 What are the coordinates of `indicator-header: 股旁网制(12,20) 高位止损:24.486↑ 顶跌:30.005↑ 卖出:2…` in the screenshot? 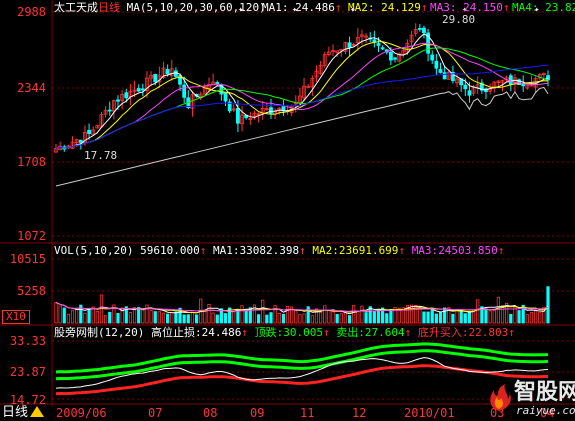 It's located at (284, 332).